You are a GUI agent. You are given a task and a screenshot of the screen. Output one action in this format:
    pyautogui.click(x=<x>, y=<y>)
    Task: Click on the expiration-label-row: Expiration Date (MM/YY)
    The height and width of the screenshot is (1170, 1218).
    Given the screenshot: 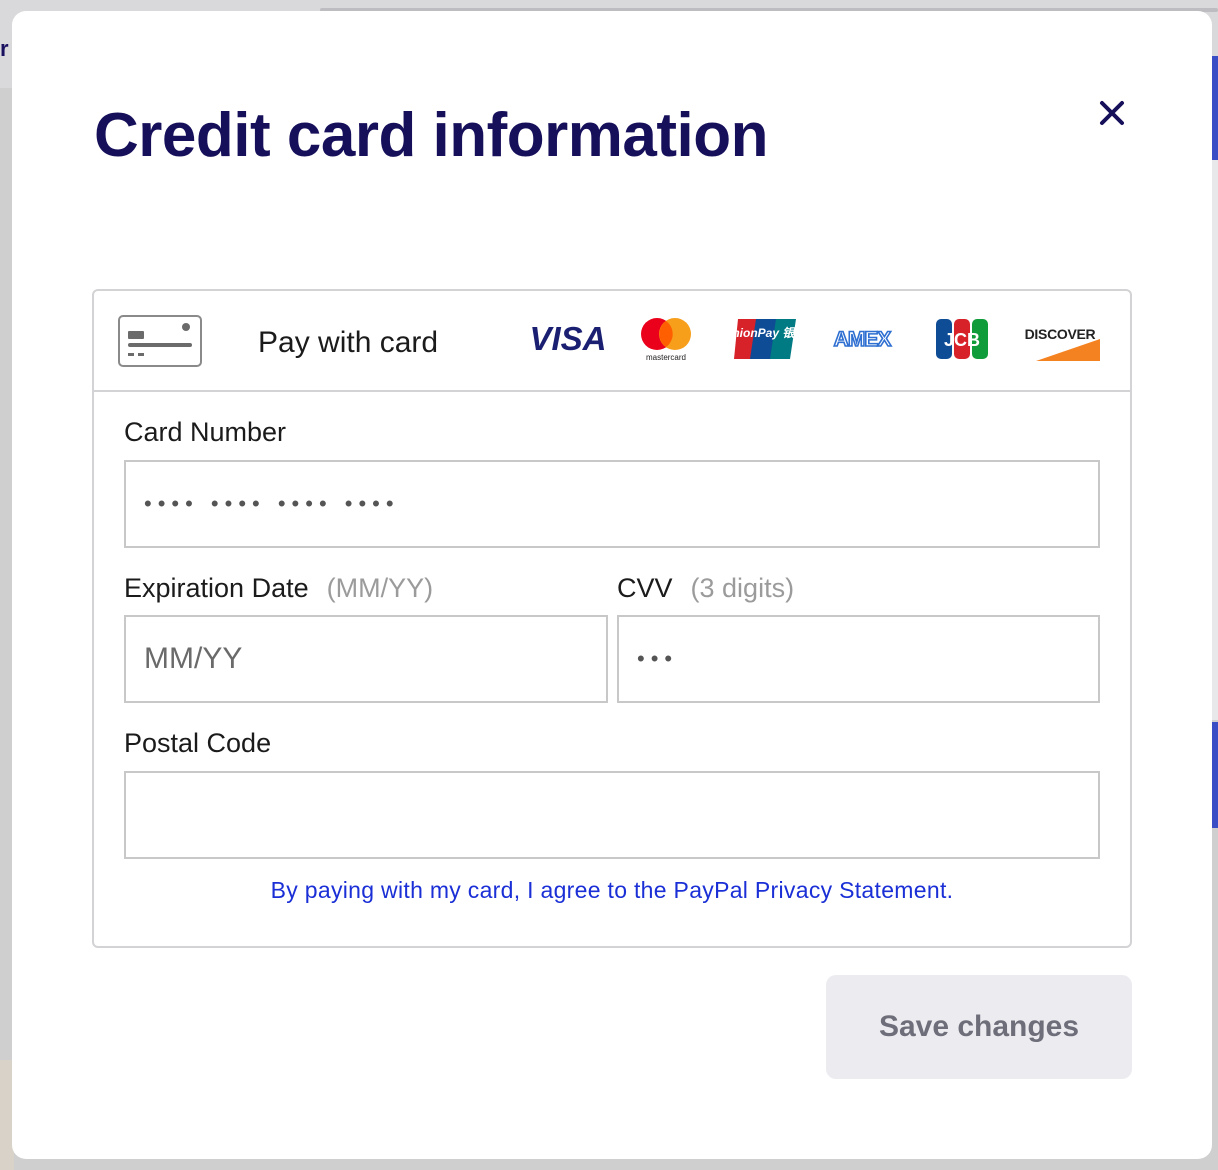 What is the action you would take?
    pyautogui.click(x=278, y=588)
    